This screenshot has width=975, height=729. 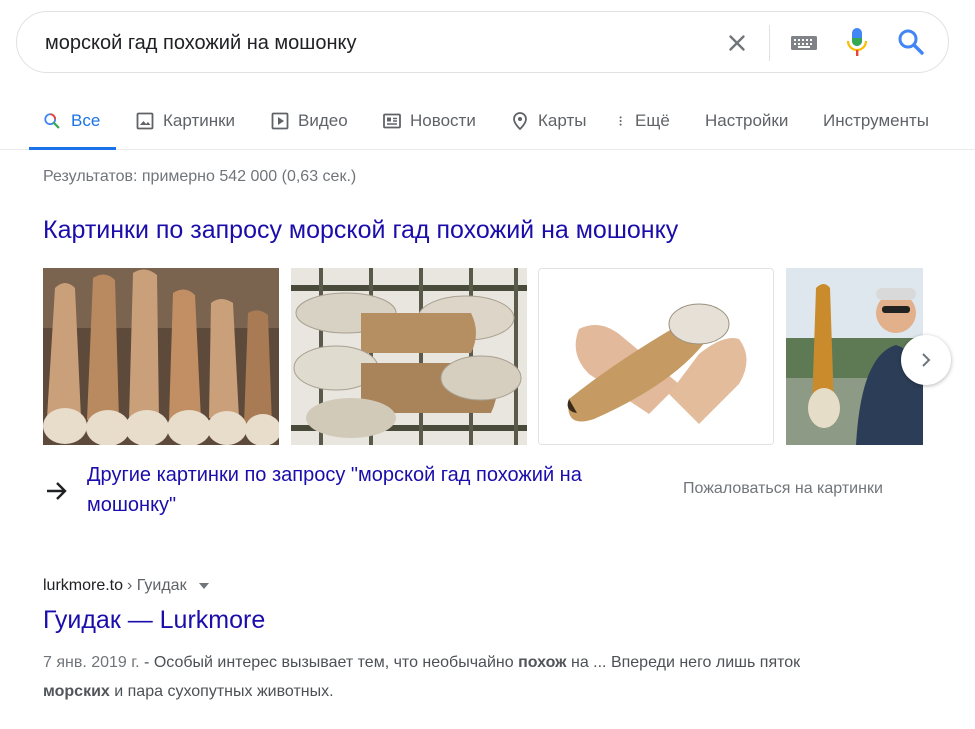 I want to click on tab-label: Новости, so click(x=443, y=120).